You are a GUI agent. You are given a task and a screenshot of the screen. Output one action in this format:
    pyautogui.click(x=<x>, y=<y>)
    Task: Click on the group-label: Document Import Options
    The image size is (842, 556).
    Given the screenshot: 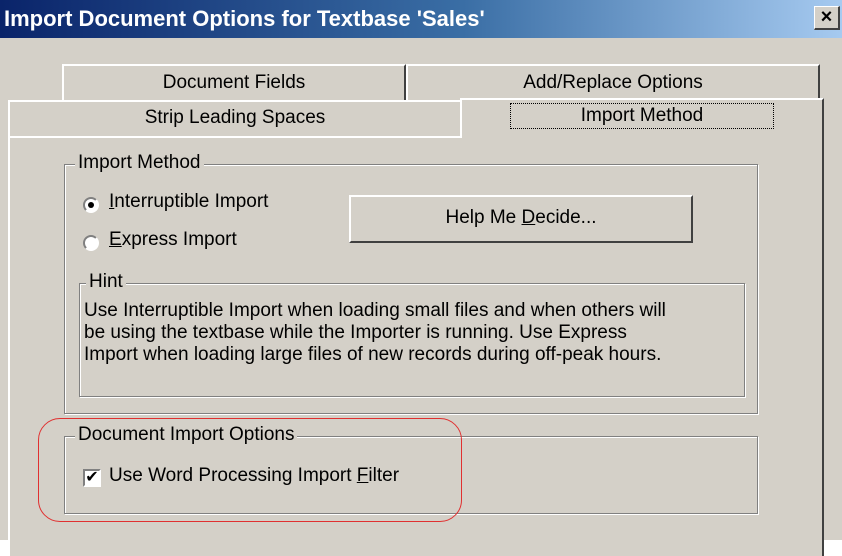 What is the action you would take?
    pyautogui.click(x=186, y=435)
    